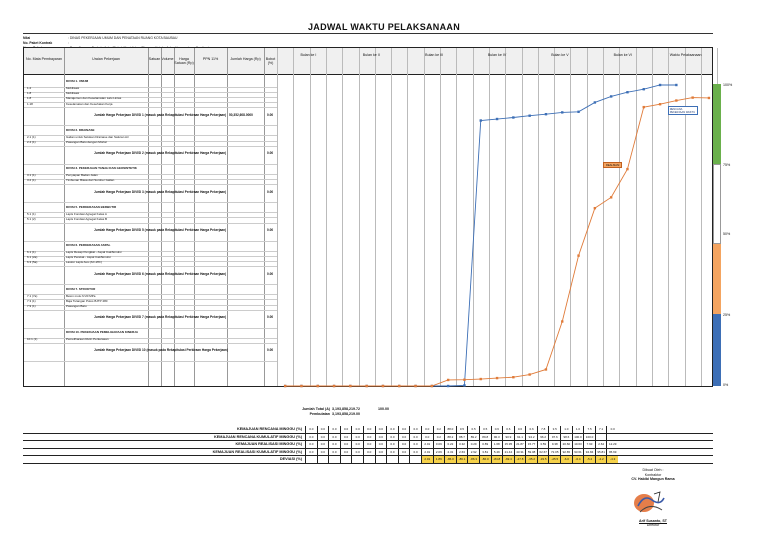 The image size is (768, 543). I want to click on summary-cell: 9.38, so click(554, 444).